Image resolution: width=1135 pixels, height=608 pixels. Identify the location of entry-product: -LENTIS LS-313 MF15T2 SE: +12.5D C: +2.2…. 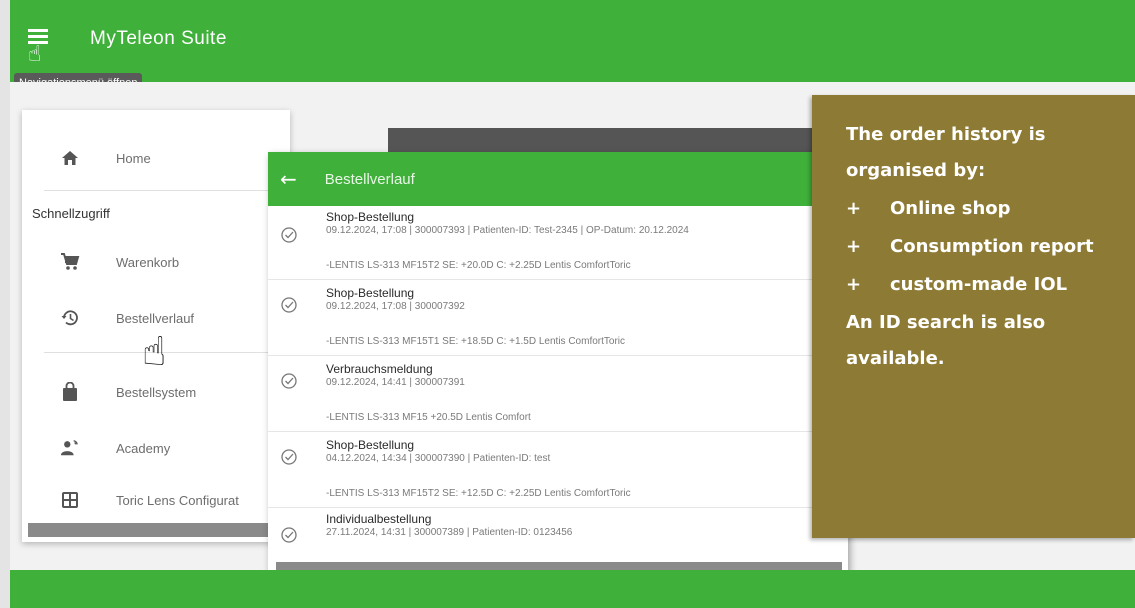
(478, 493).